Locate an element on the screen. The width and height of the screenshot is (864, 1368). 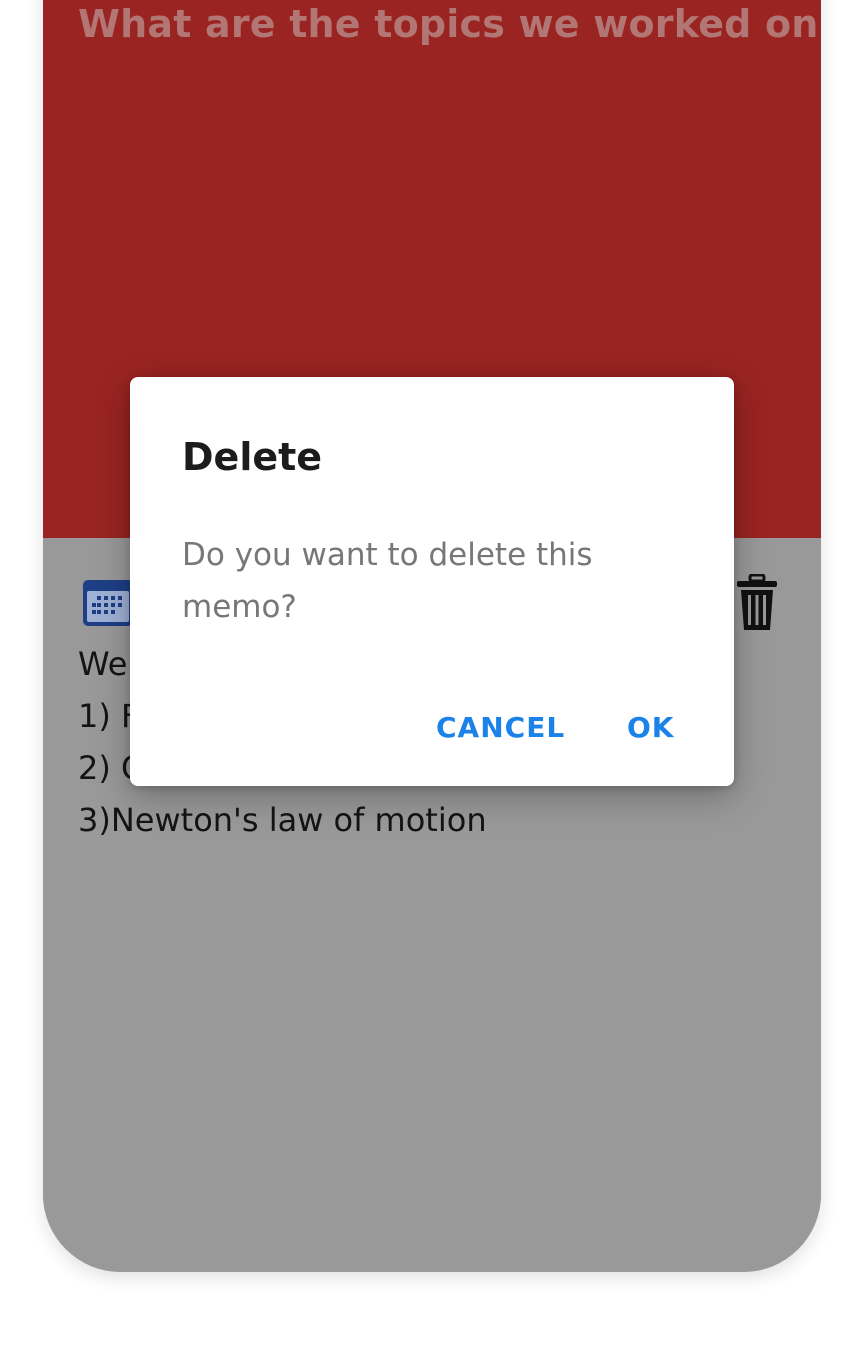
dialog-title: Delete is located at coordinates (252, 457).